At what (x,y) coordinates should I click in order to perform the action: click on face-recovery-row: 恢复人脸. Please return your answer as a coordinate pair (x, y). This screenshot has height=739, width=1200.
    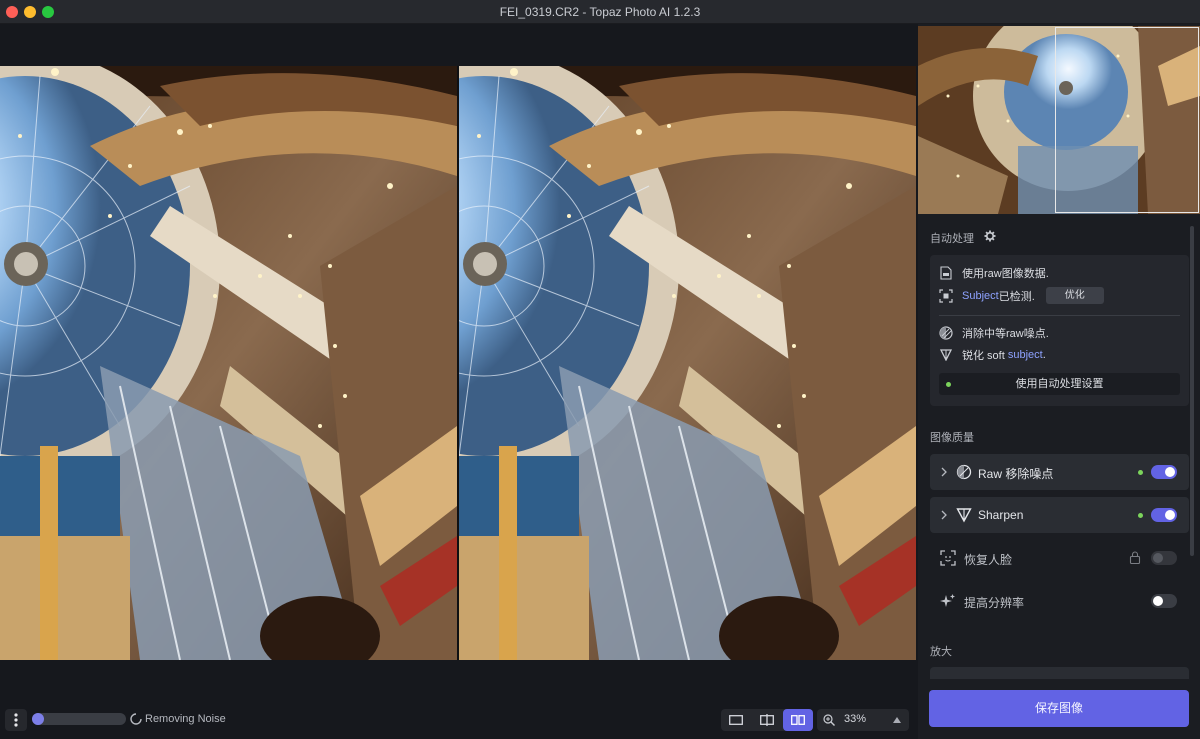
    Looking at the image, I should click on (1059, 558).